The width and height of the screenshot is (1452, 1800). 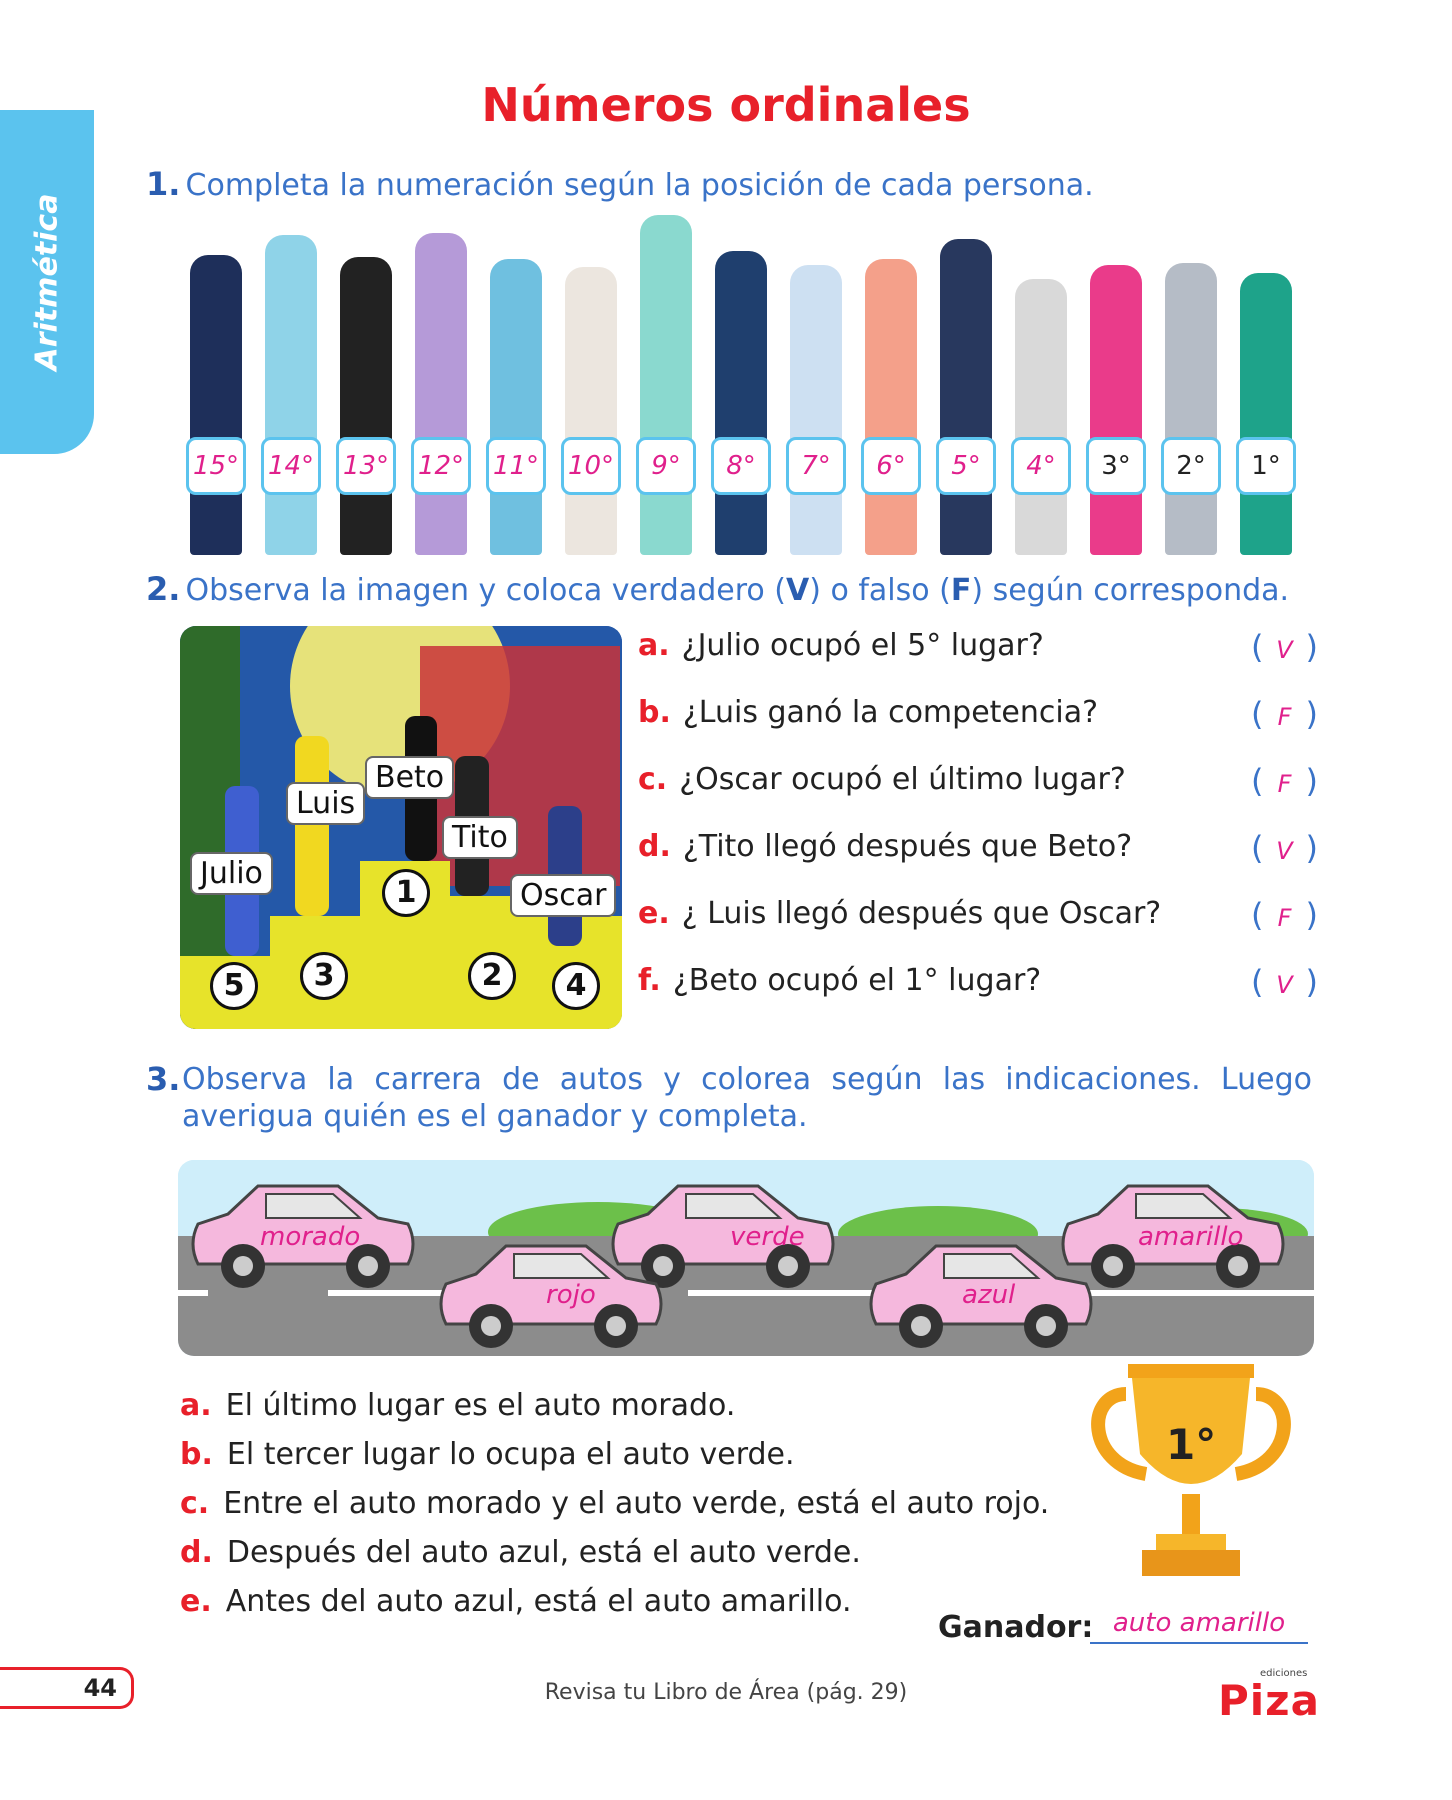 I want to click on trophy-label: 1°, so click(x=1191, y=1444).